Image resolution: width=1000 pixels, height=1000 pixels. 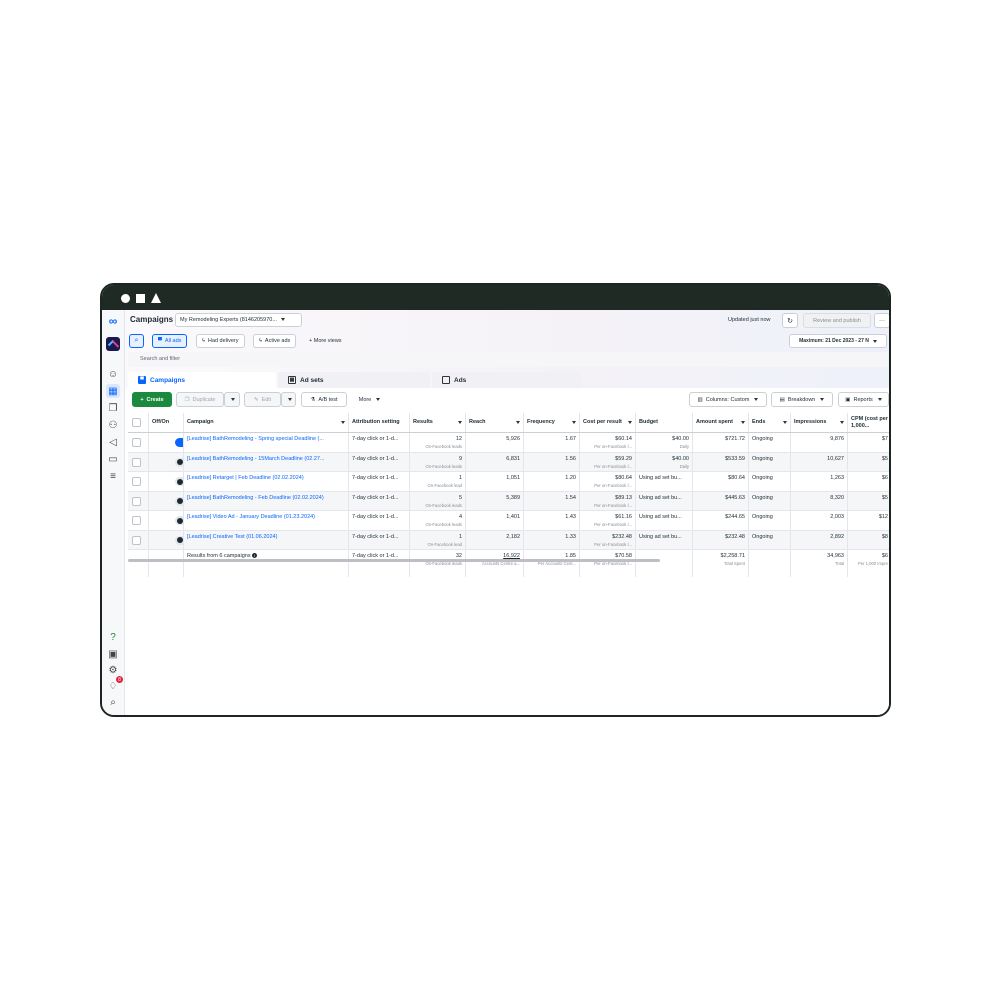 I want to click on col-results: Results, so click(x=438, y=422).